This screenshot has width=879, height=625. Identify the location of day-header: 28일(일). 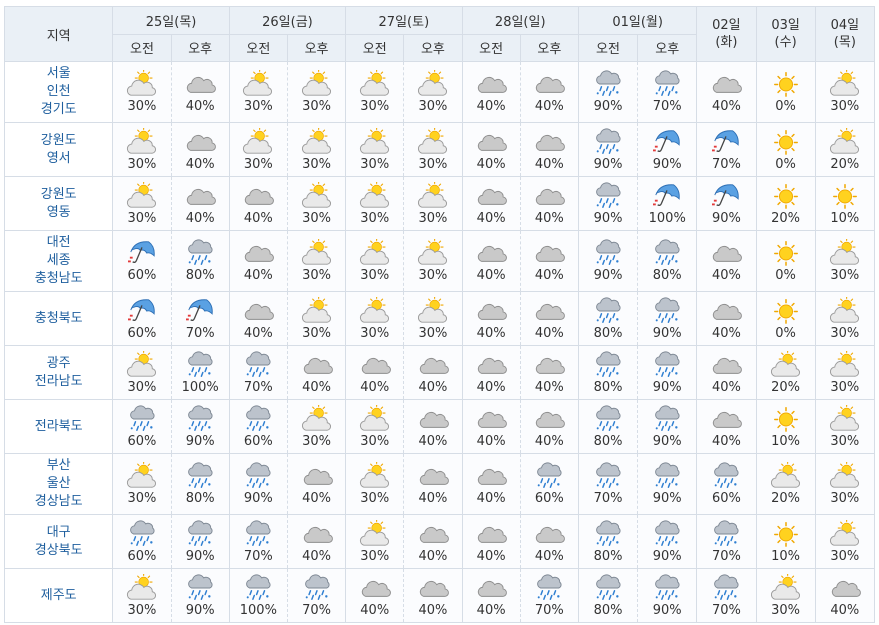
(520, 20).